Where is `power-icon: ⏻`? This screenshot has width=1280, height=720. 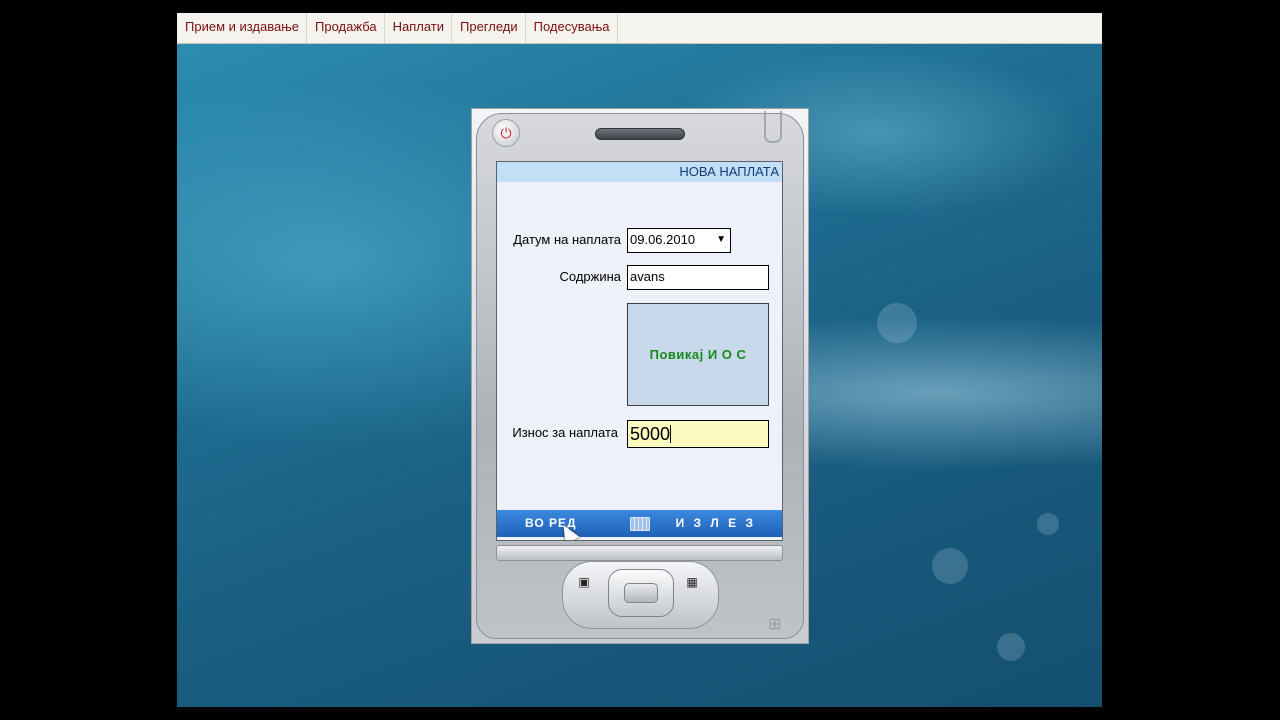 power-icon: ⏻ is located at coordinates (506, 133).